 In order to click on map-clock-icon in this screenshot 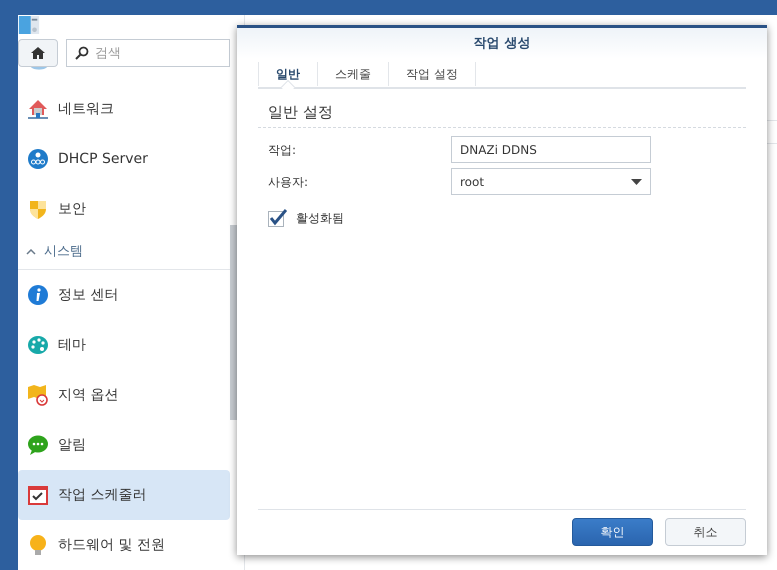, I will do `click(38, 395)`.